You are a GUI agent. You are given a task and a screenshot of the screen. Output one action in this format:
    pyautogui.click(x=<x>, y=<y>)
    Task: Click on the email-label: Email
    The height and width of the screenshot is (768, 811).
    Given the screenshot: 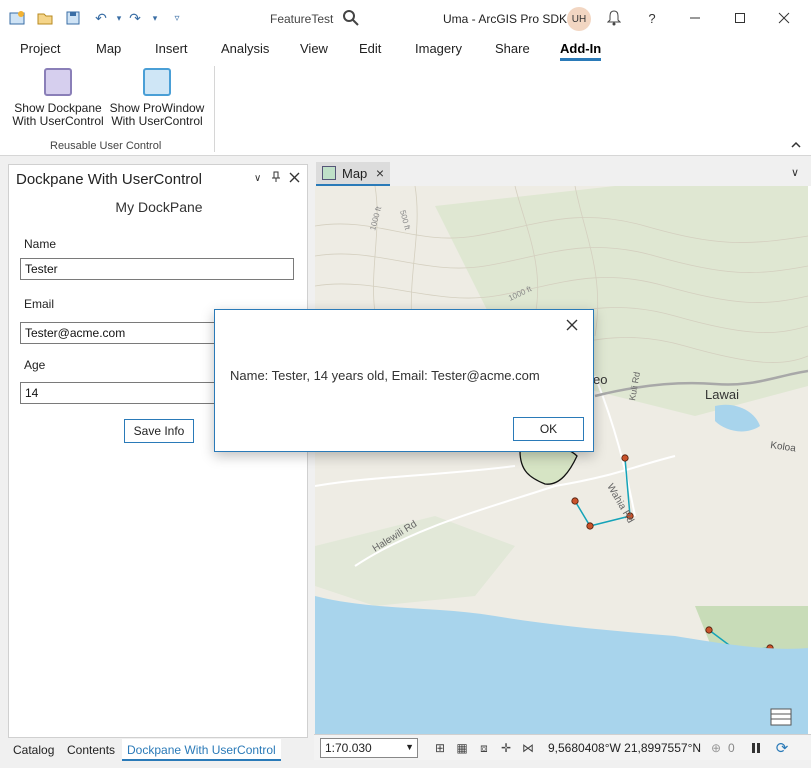 What is the action you would take?
    pyautogui.click(x=39, y=304)
    